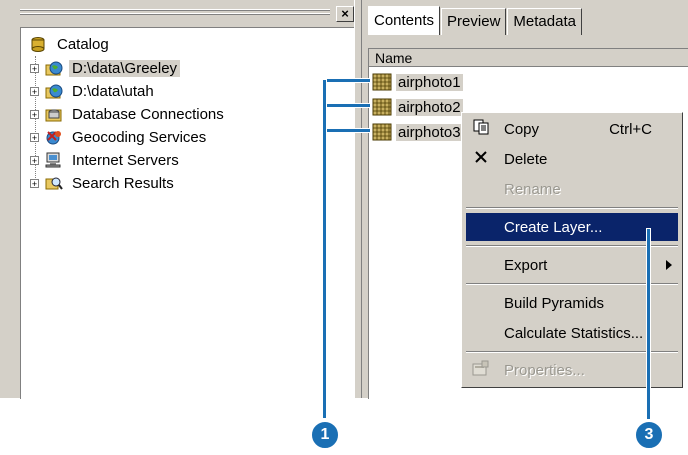 The height and width of the screenshot is (455, 688). I want to click on tree-item-search-results: + Search Results, so click(103, 183).